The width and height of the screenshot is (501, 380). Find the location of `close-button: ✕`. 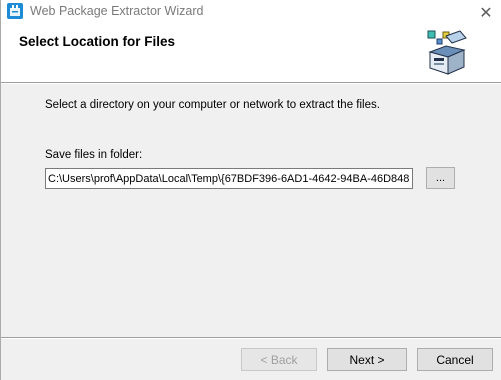

close-button: ✕ is located at coordinates (485, 12).